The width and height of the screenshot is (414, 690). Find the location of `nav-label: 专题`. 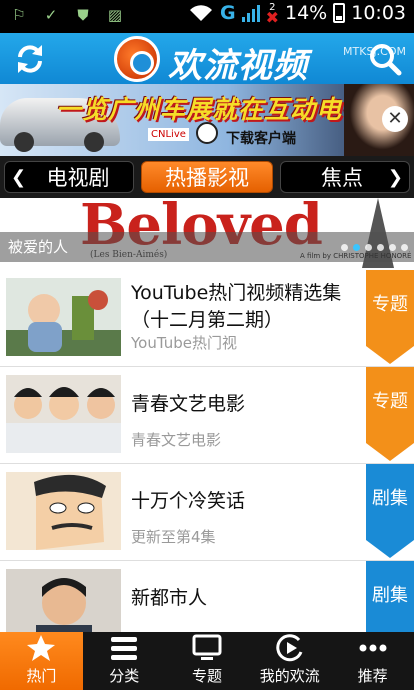

nav-label: 专题 is located at coordinates (206, 676).